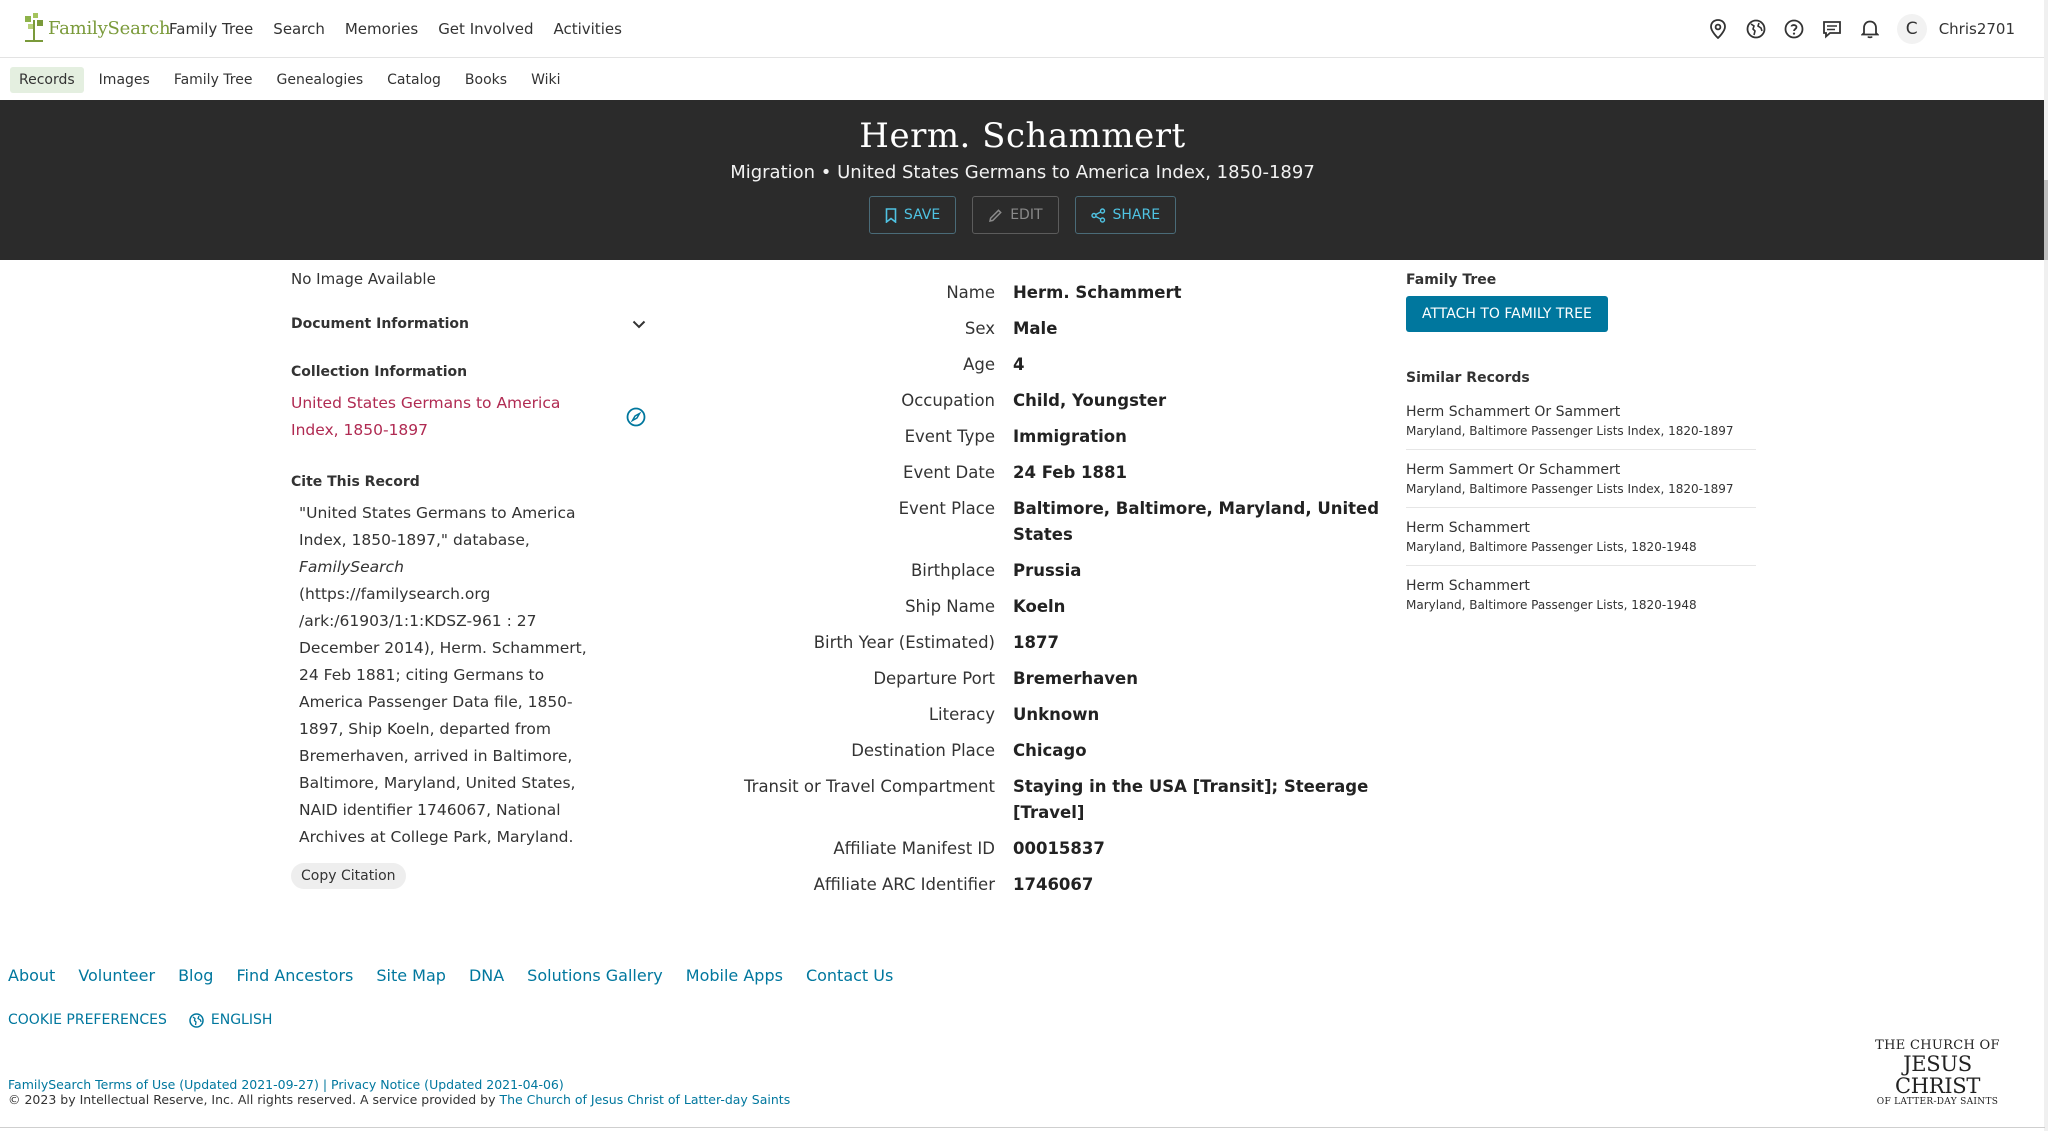  What do you see at coordinates (213, 80) in the screenshot?
I see `subnav-family-tree: Family Tree` at bounding box center [213, 80].